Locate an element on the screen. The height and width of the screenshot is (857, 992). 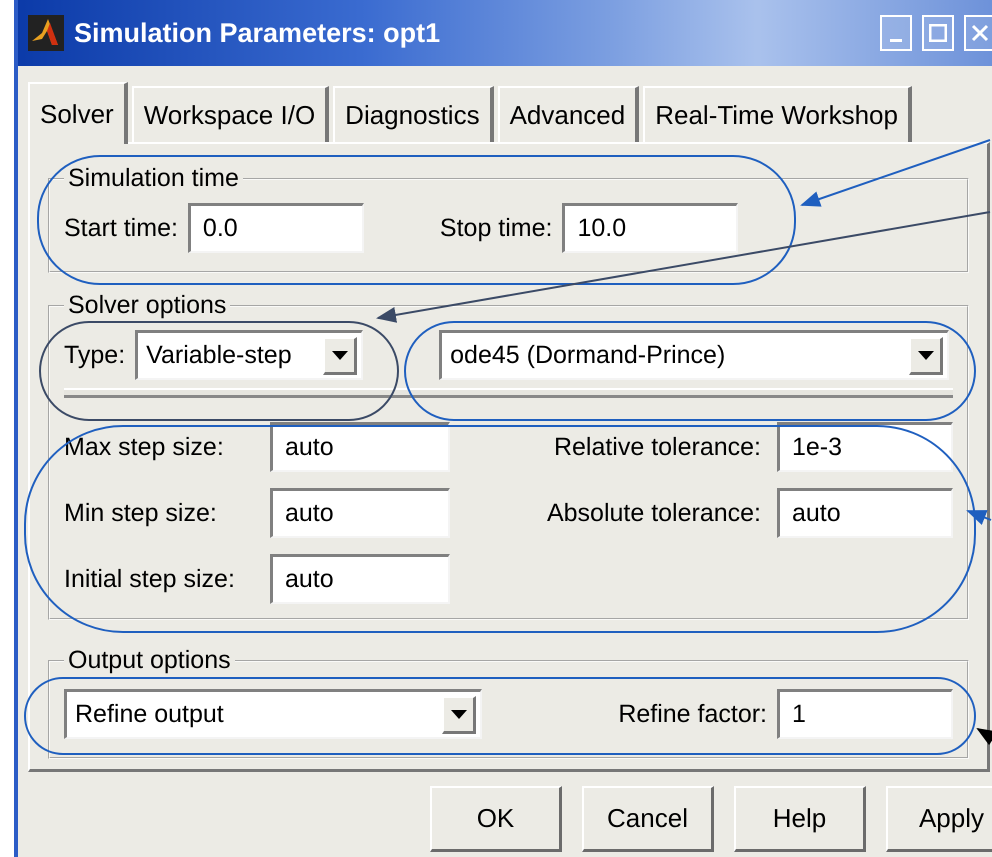
dialog-button: Apply is located at coordinates (939, 819).